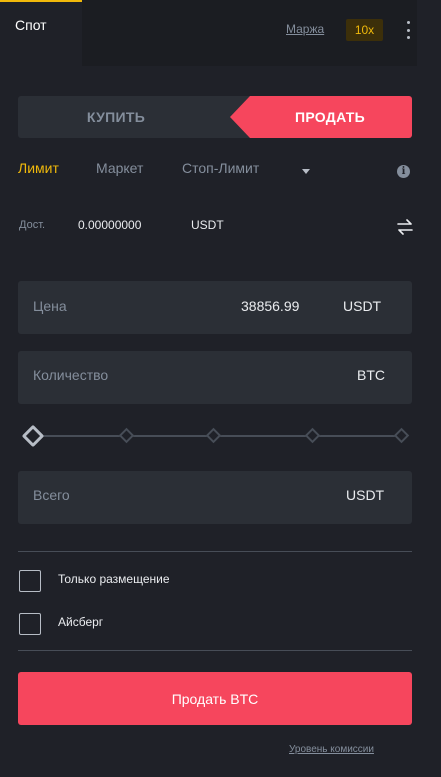 The width and height of the screenshot is (441, 777). What do you see at coordinates (32, 225) in the screenshot?
I see `available-label: Дост.` at bounding box center [32, 225].